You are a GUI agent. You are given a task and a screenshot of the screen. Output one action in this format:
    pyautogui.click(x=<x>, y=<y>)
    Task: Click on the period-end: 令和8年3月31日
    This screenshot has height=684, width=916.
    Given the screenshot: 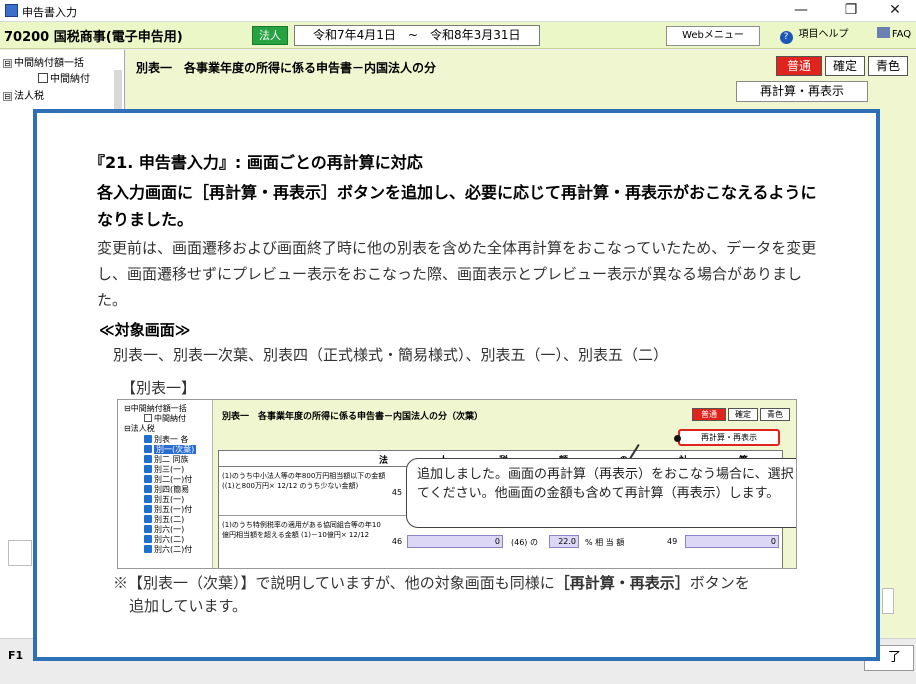 What is the action you would take?
    pyautogui.click(x=475, y=35)
    